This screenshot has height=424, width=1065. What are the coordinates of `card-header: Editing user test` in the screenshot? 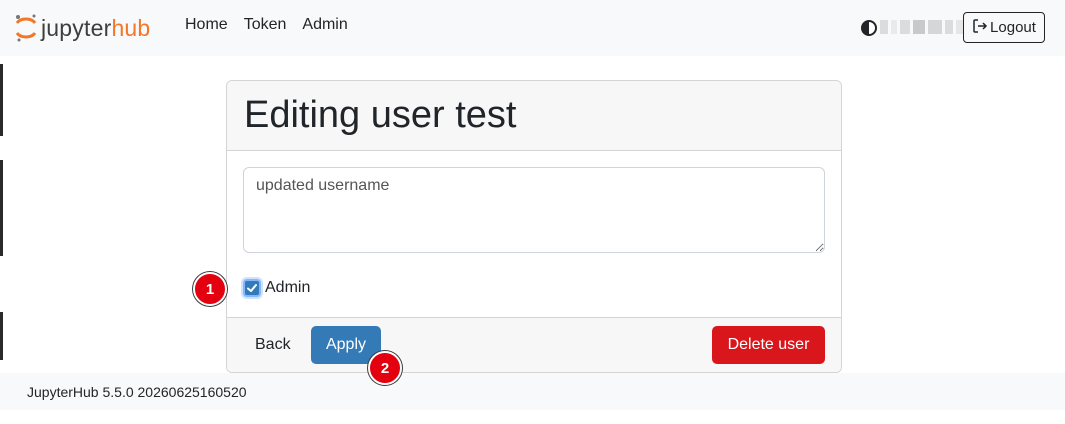 It's located at (534, 116).